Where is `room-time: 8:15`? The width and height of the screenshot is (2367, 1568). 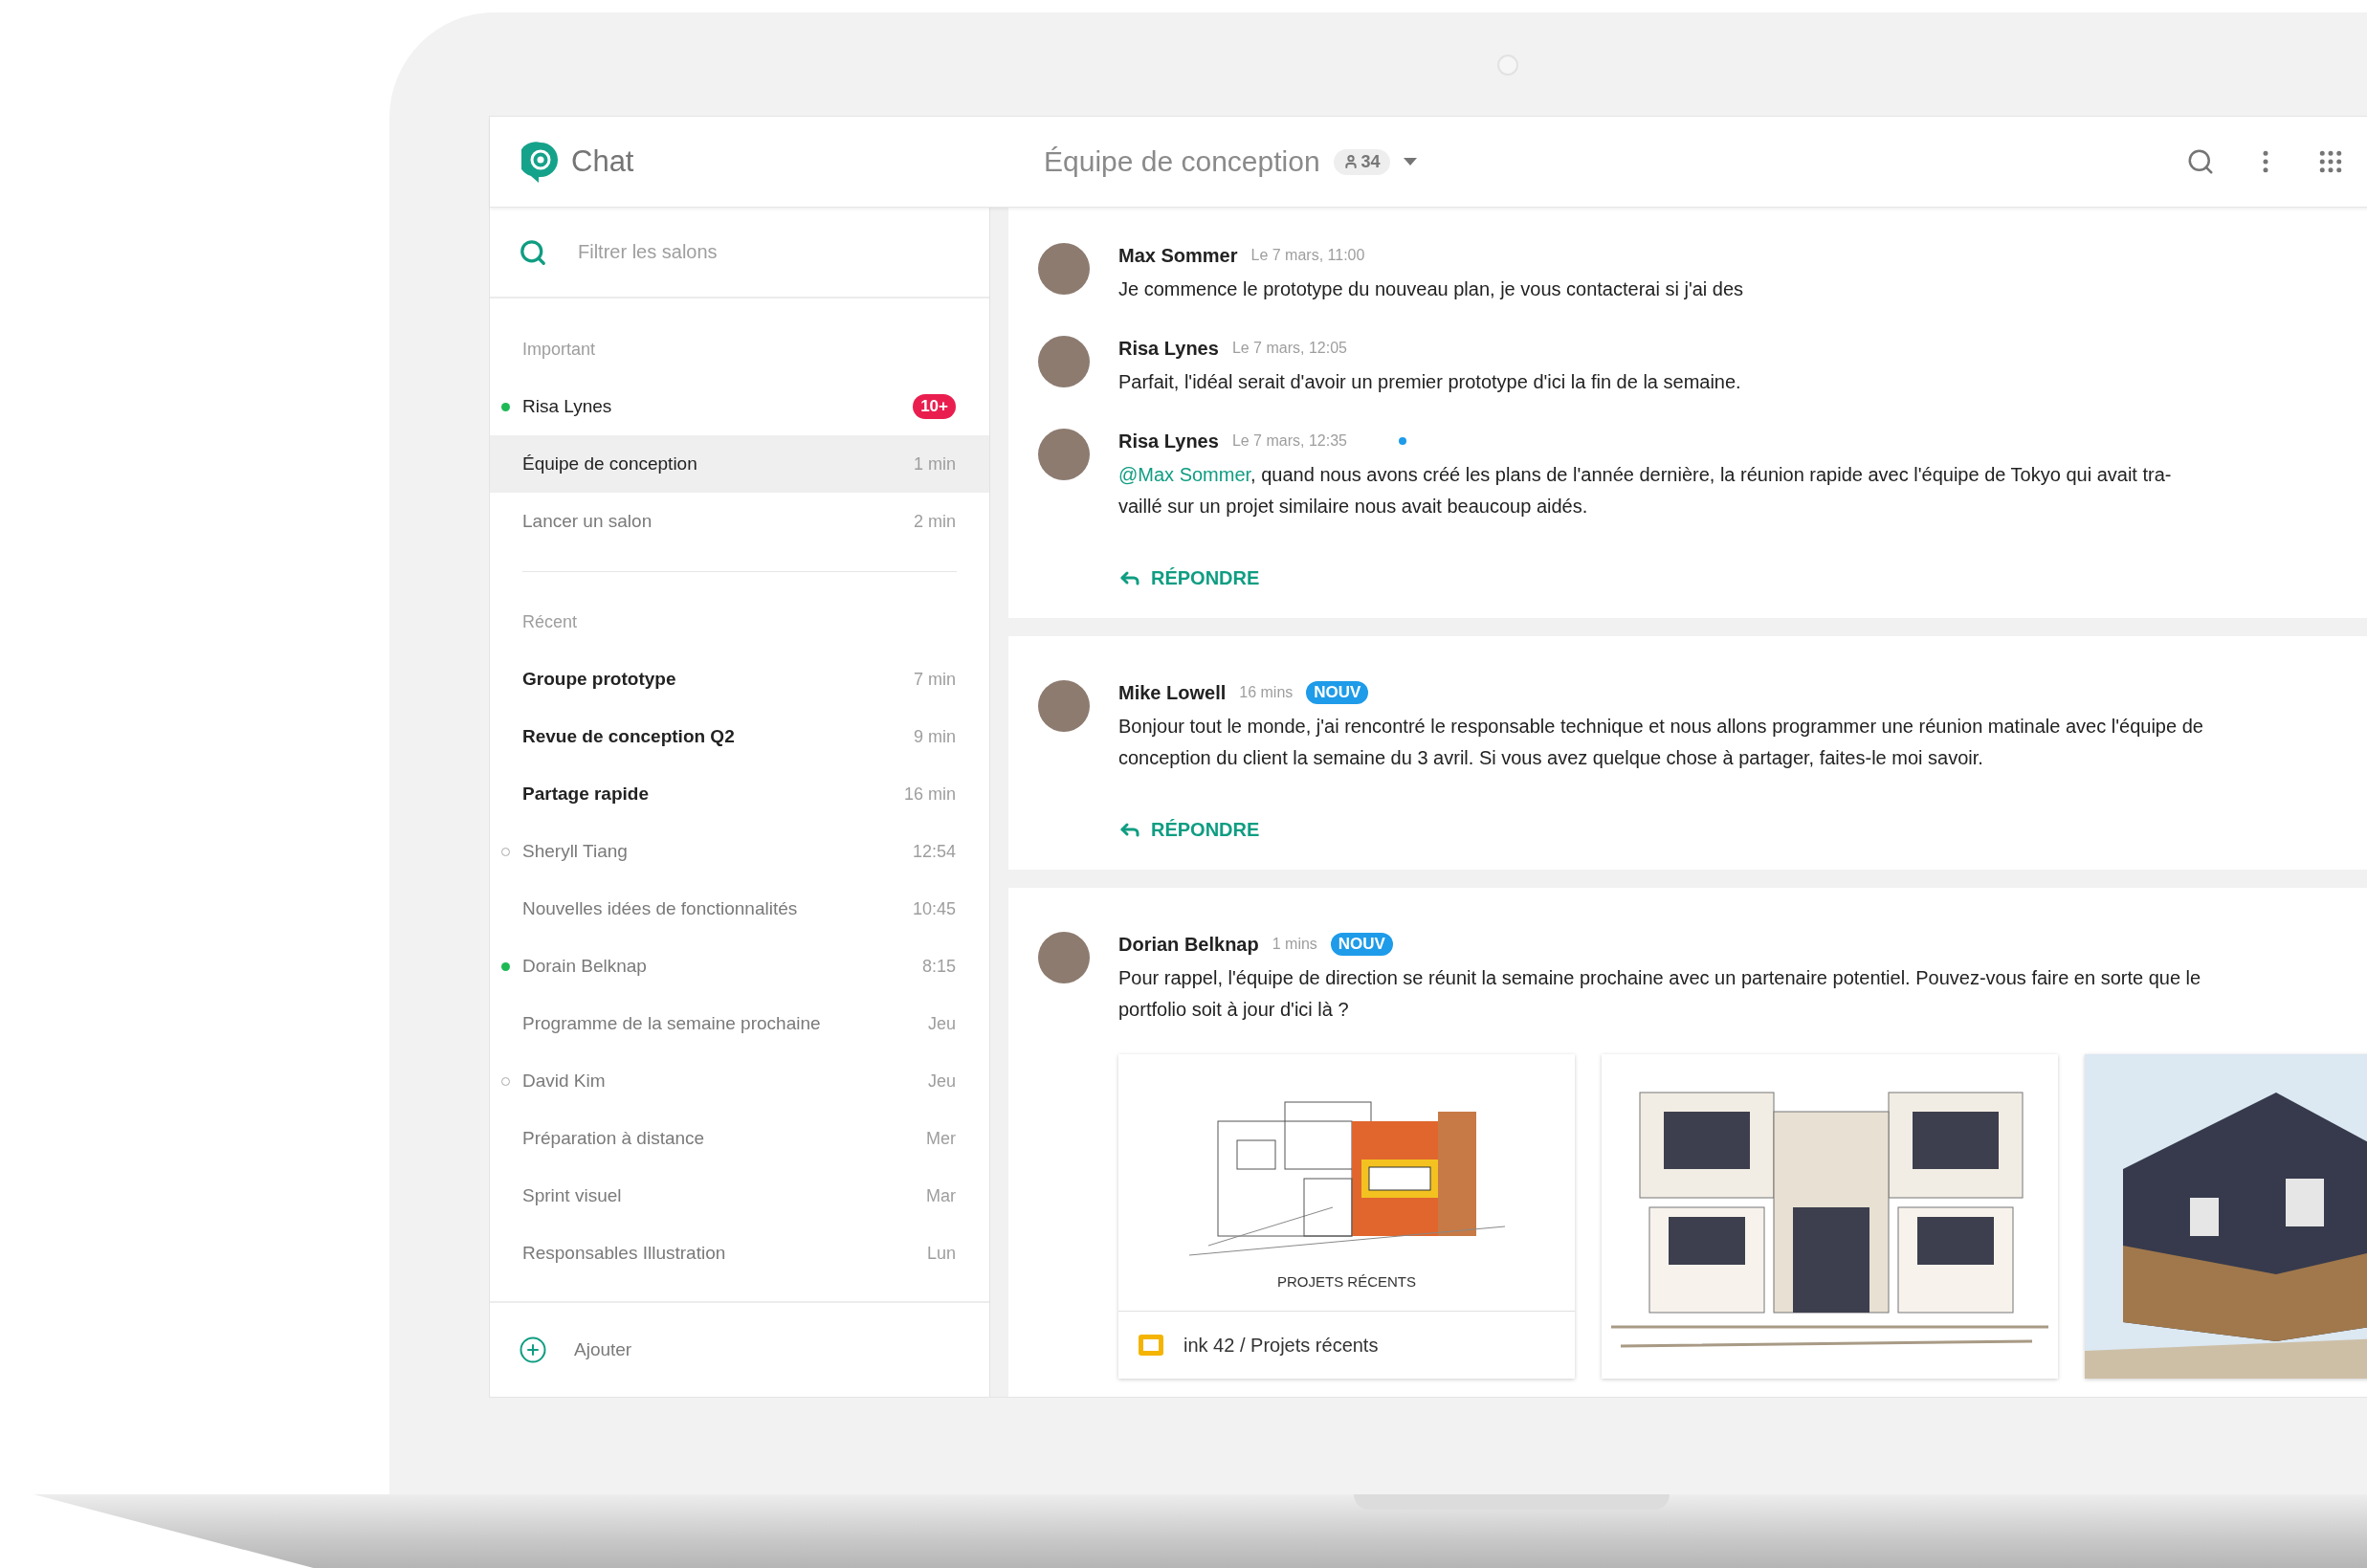
room-time: 8:15 is located at coordinates (938, 966).